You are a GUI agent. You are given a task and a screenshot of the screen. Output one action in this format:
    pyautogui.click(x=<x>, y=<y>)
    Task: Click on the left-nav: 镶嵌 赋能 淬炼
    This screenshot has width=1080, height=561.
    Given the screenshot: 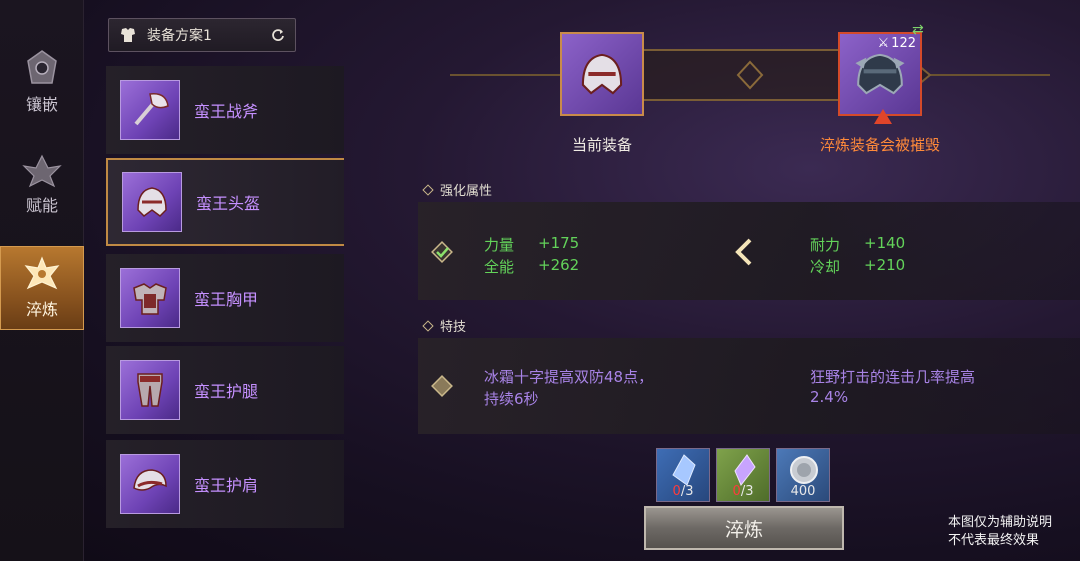 What is the action you would take?
    pyautogui.click(x=42, y=280)
    